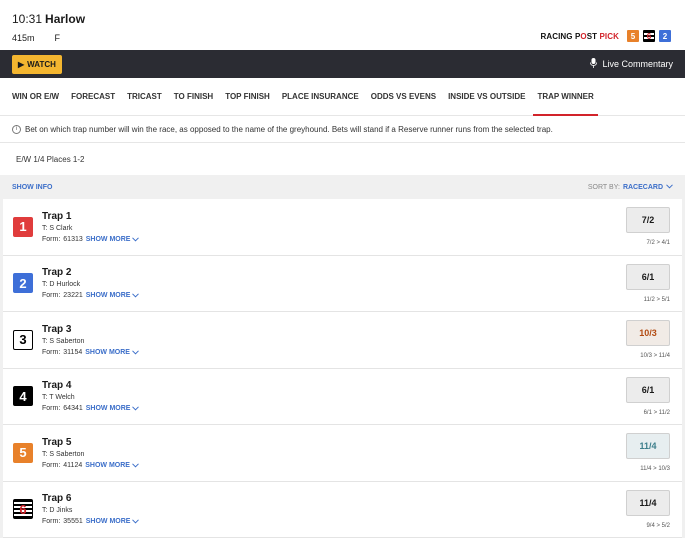 This screenshot has height=538, width=685. I want to click on runner-name: Trap 3, so click(90, 329).